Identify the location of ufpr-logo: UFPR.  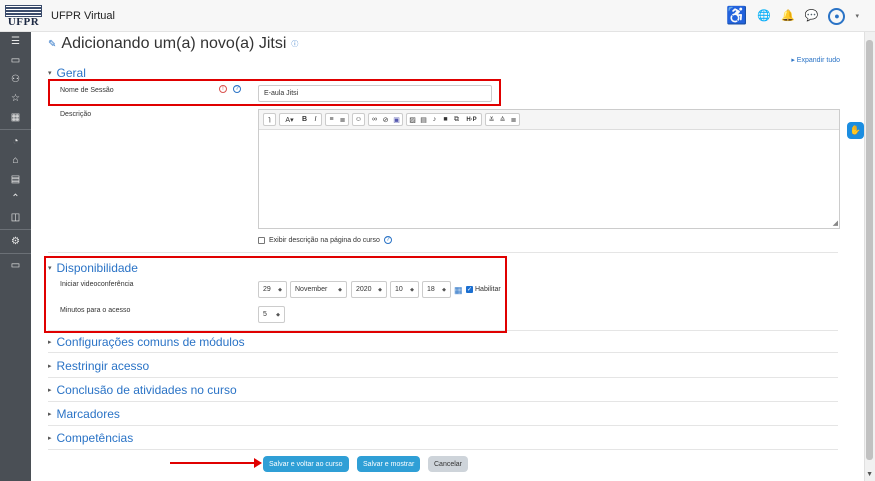
(23, 16).